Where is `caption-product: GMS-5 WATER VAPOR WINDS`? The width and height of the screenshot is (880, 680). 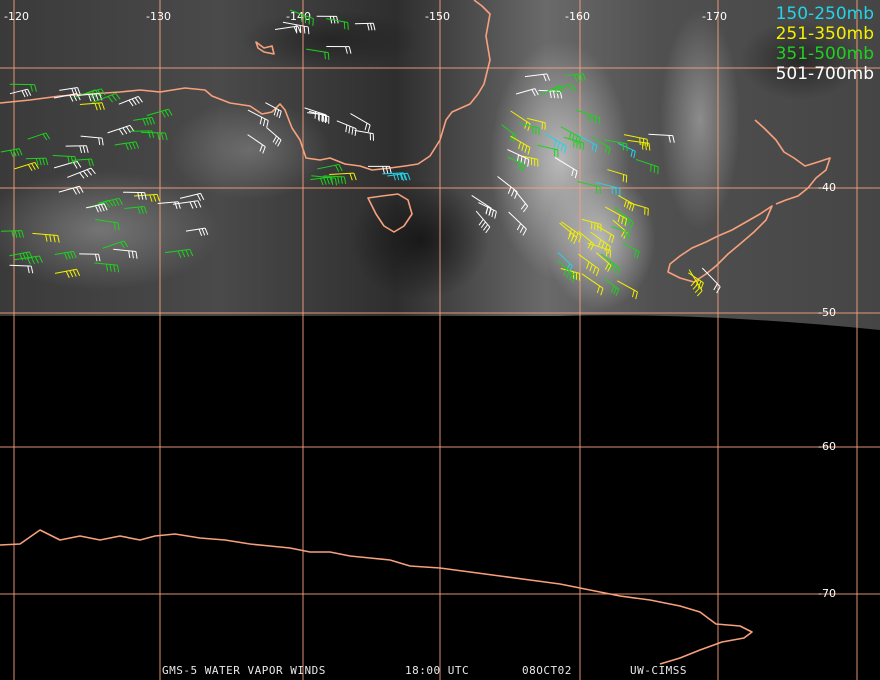 caption-product: GMS-5 WATER VAPOR WINDS is located at coordinates (244, 670).